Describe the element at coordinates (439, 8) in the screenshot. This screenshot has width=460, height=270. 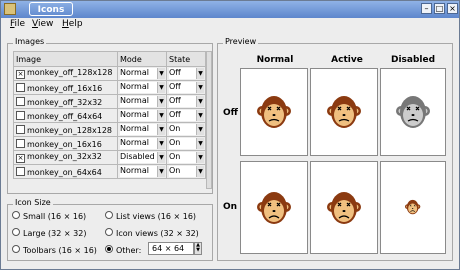
I see `maximize-icon: □` at that location.